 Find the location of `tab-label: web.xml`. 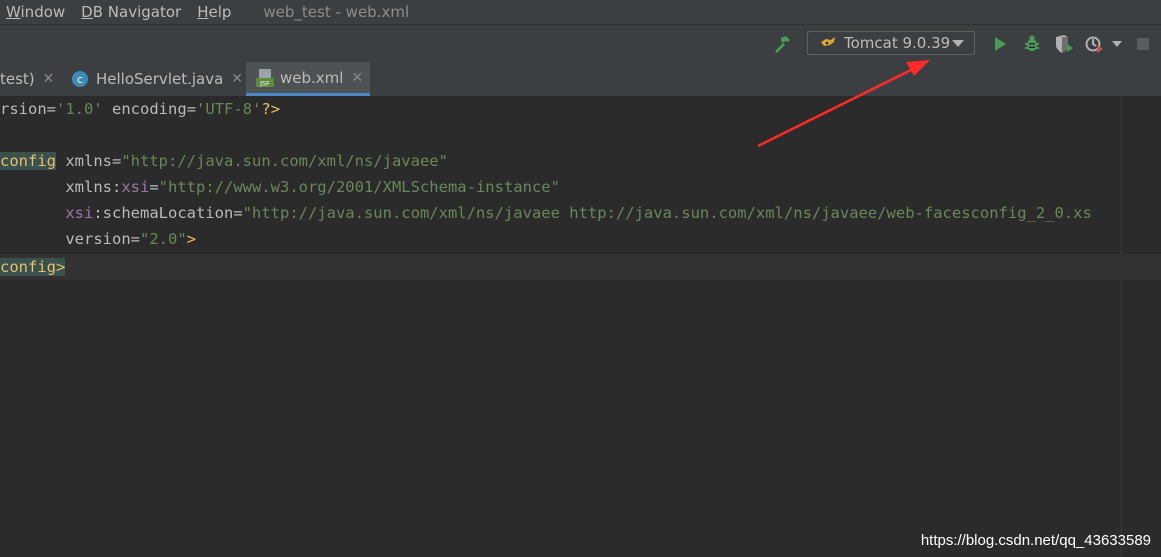

tab-label: web.xml is located at coordinates (312, 77).